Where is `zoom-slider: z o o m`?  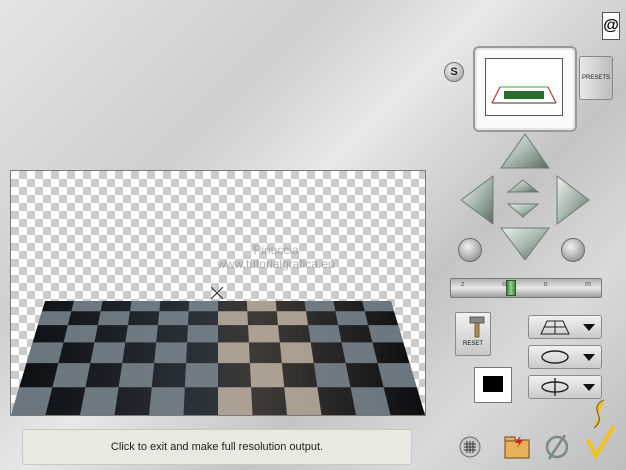
zoom-slider: z o o m is located at coordinates (526, 288).